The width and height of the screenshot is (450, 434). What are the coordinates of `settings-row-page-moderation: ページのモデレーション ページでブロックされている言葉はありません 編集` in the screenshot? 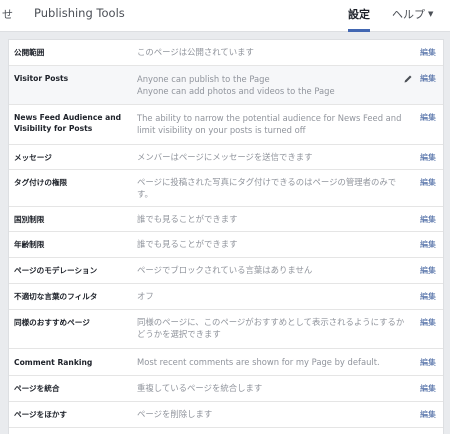 It's located at (226, 271).